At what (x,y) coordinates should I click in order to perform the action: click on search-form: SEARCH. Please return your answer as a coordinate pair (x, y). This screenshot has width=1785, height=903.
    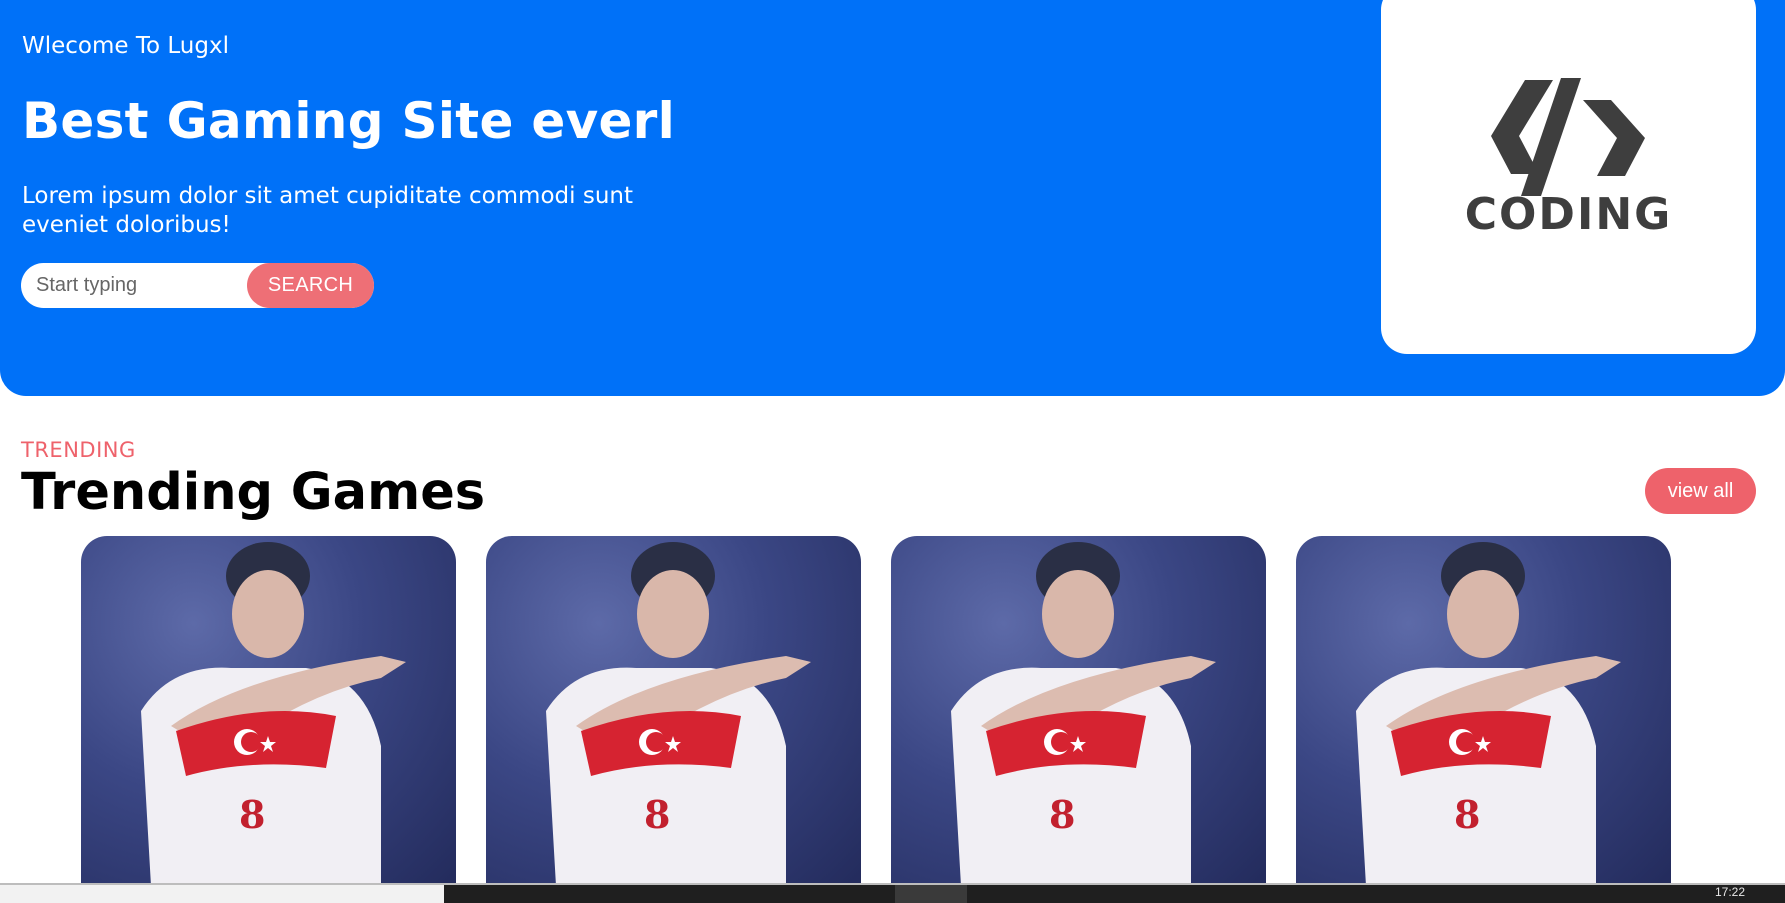
    Looking at the image, I should click on (197, 285).